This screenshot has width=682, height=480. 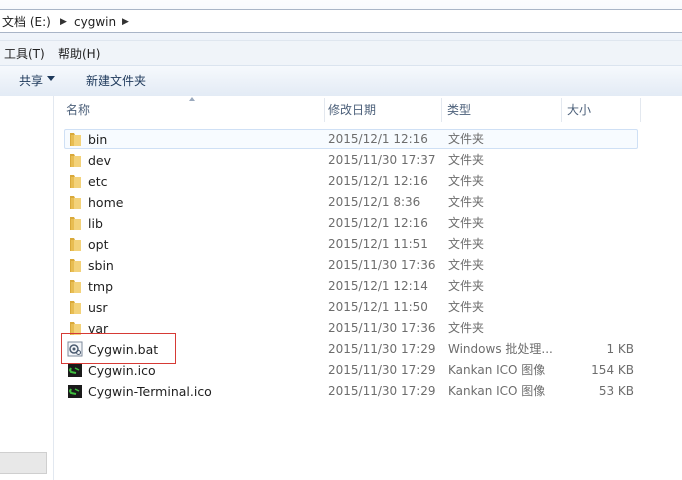 What do you see at coordinates (27, 288) in the screenshot?
I see `navigation-pane` at bounding box center [27, 288].